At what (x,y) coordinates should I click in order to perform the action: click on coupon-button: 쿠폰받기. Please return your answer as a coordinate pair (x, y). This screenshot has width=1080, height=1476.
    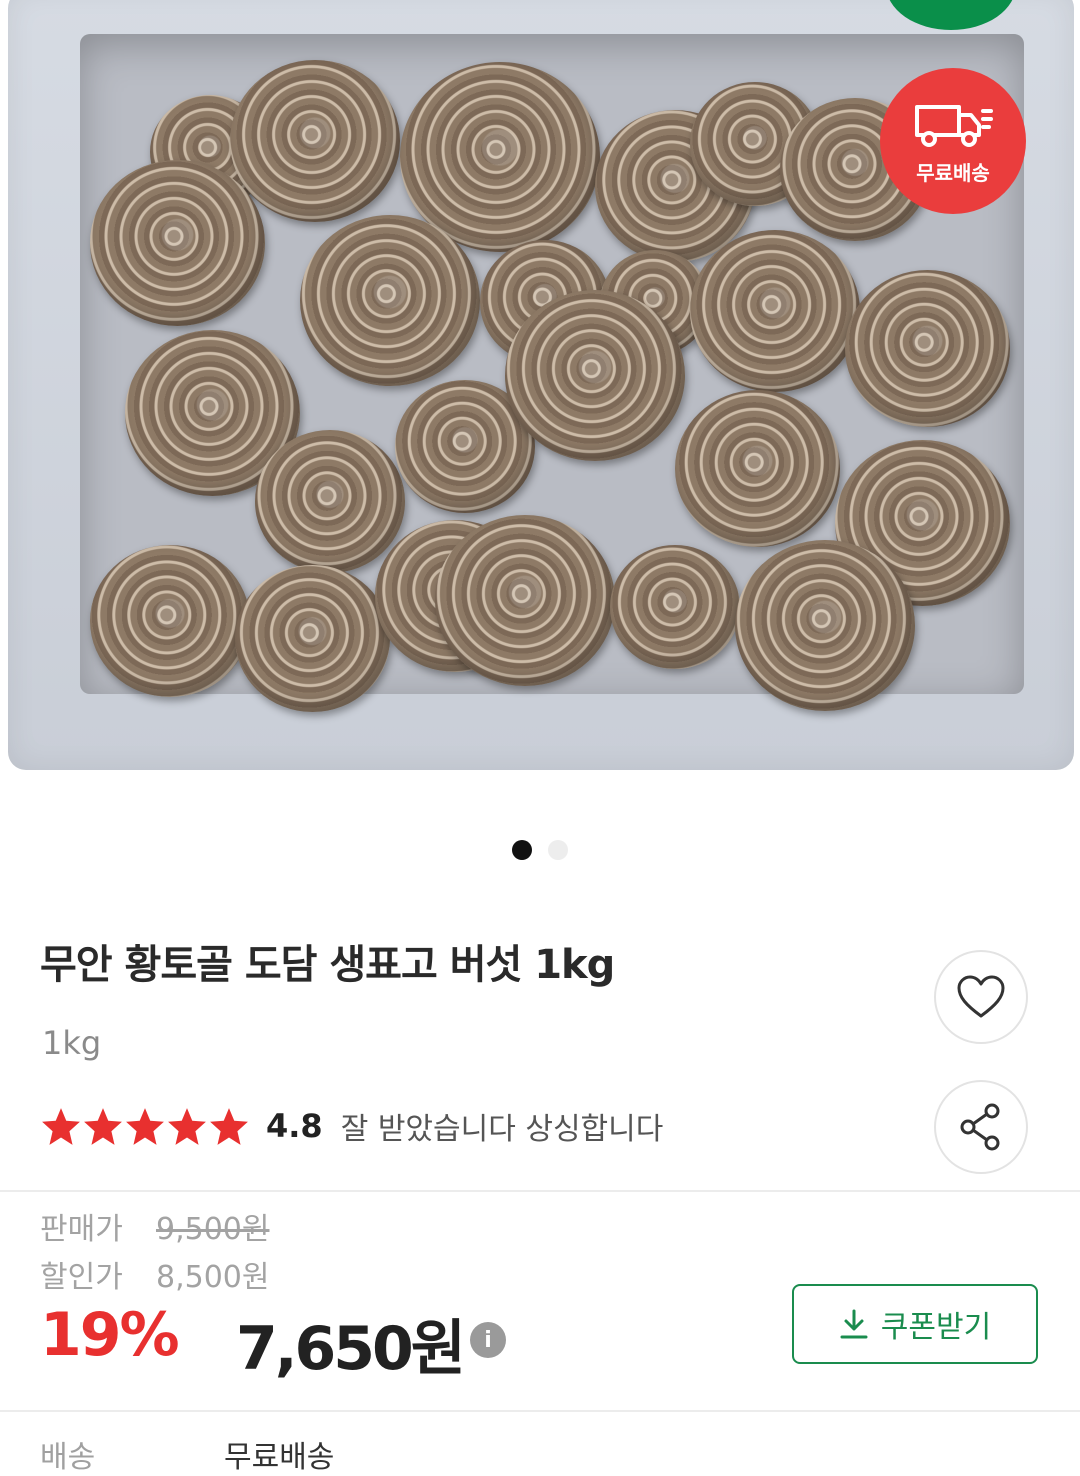
    Looking at the image, I should click on (915, 1324).